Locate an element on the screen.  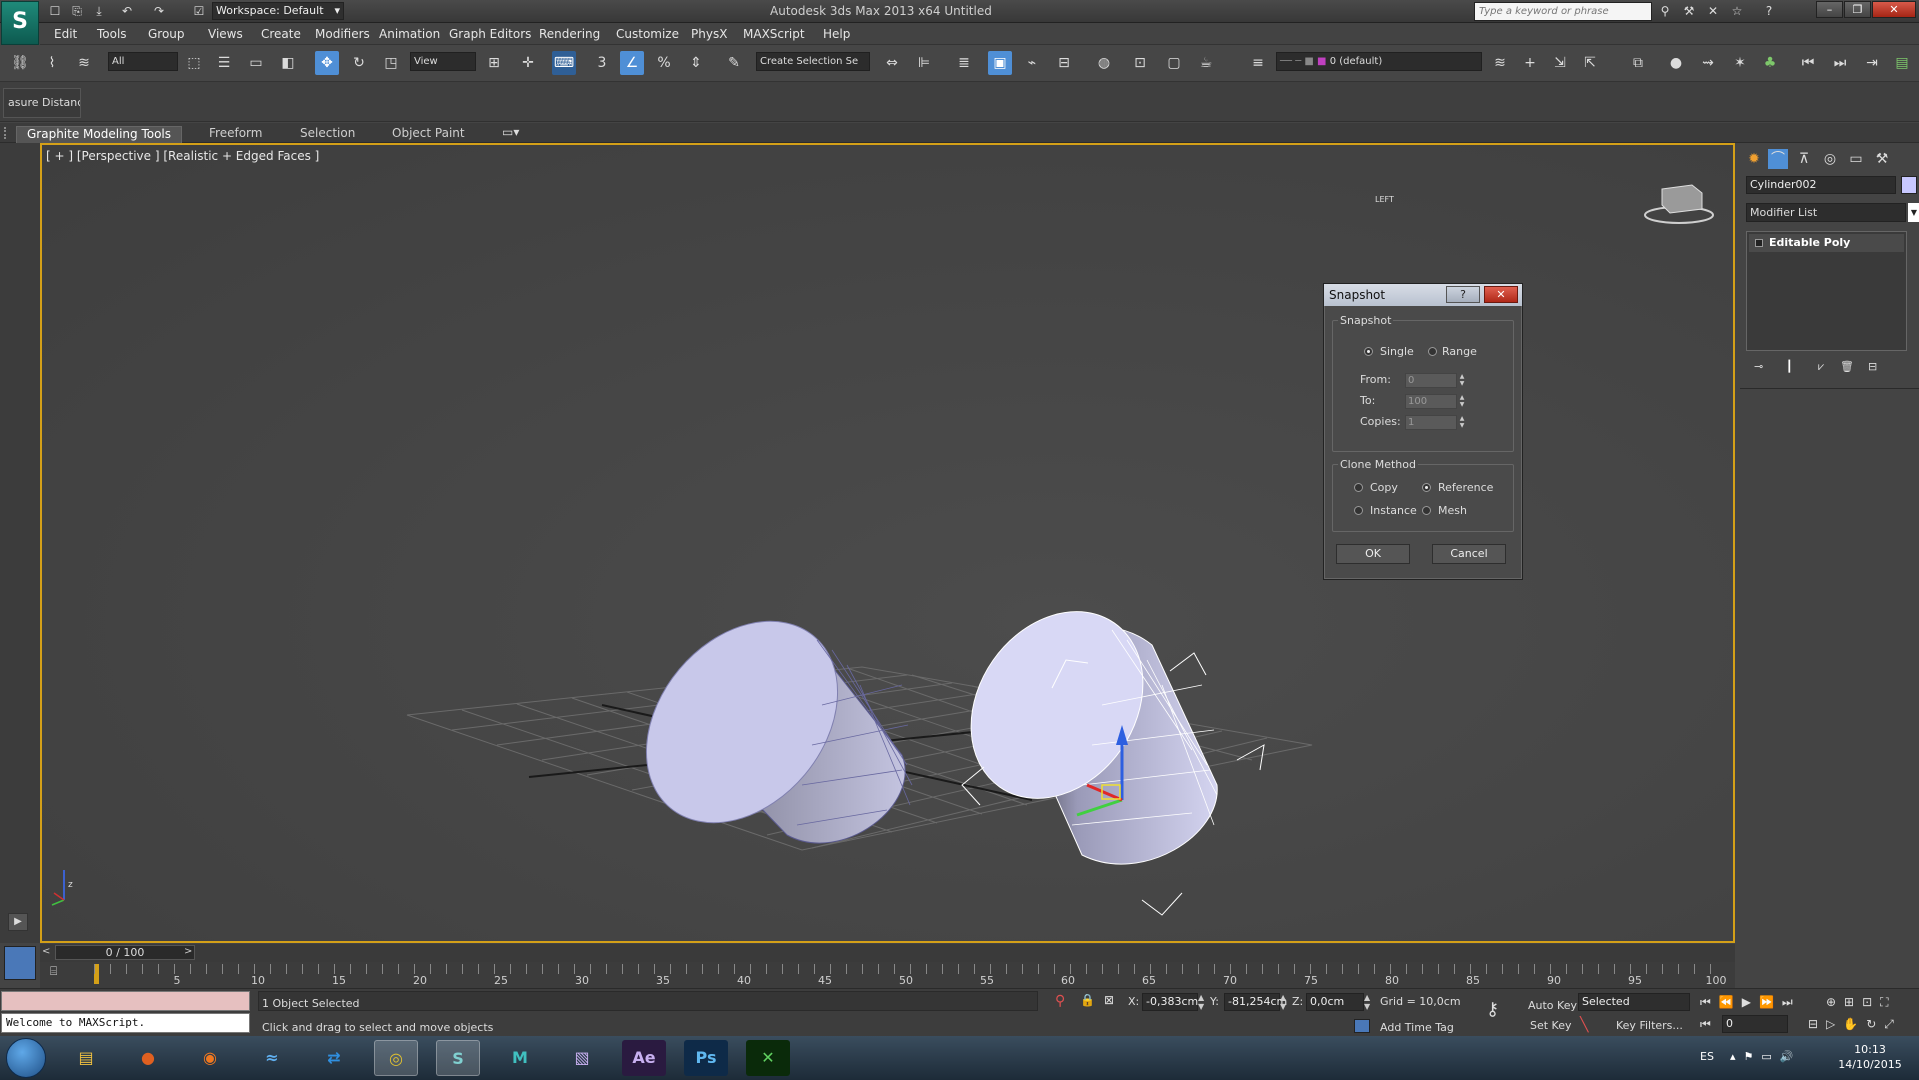
time-slider-thumb: 0 / 100 is located at coordinates (125, 952).